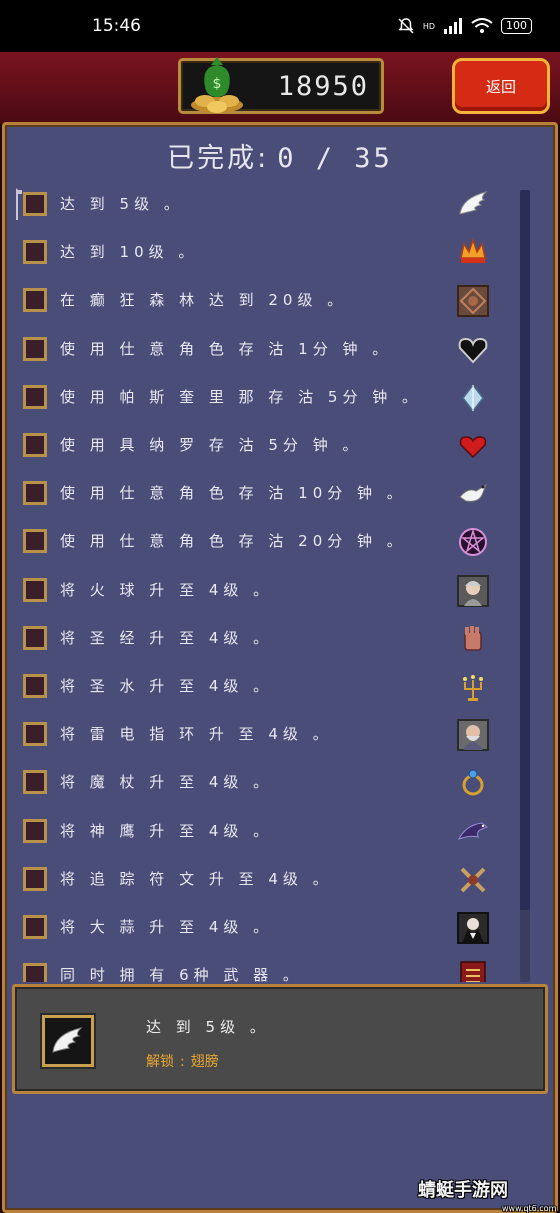  I want to click on book-icon, so click(473, 971).